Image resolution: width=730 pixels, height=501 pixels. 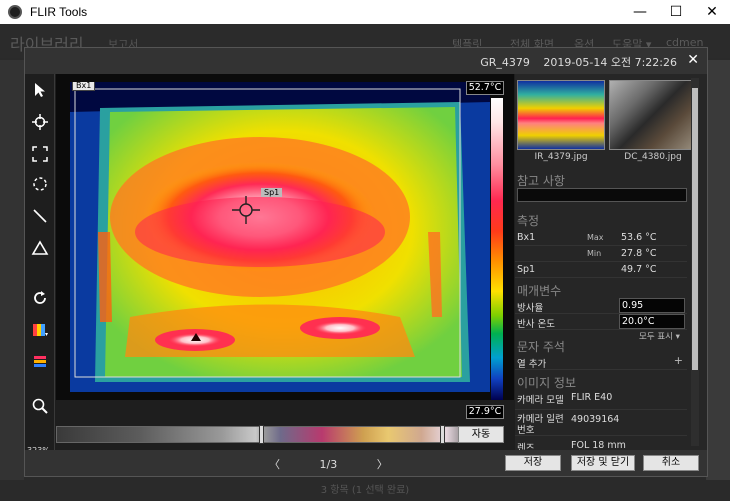 I want to click on emissivity-input: 0.95, so click(x=652, y=305).